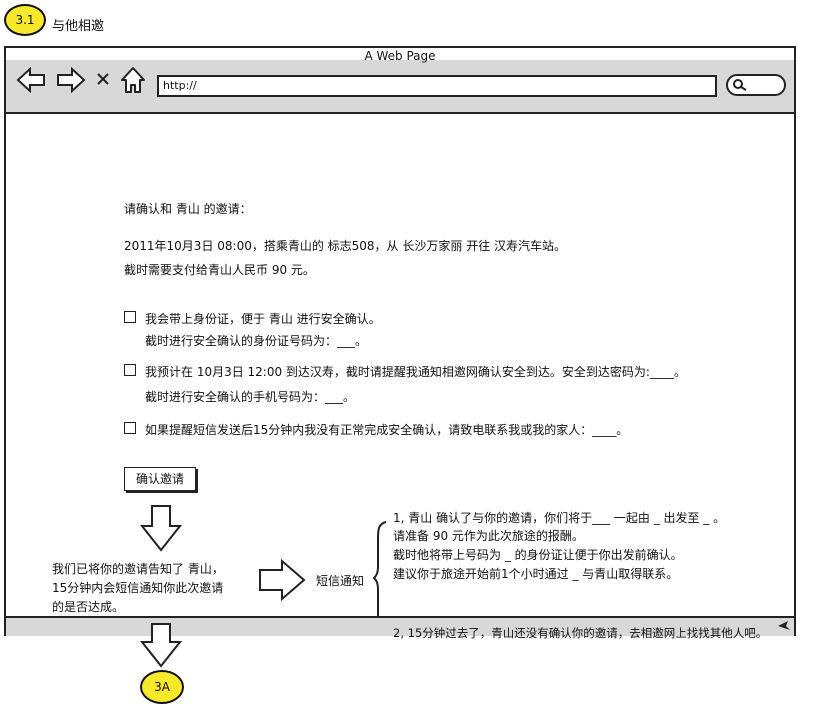 The width and height of the screenshot is (822, 706). Describe the element at coordinates (130, 370) in the screenshot. I see `option-arrival-checkbox` at that location.